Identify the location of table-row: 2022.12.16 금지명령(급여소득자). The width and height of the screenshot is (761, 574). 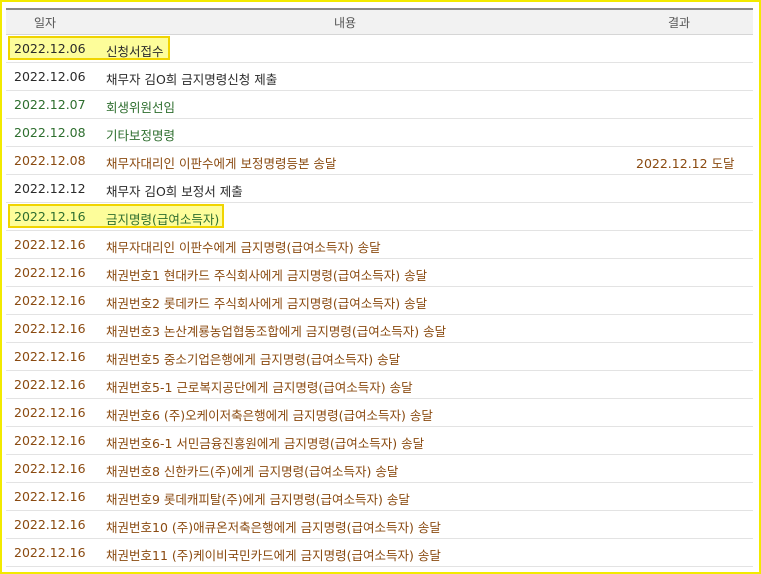
(379, 217).